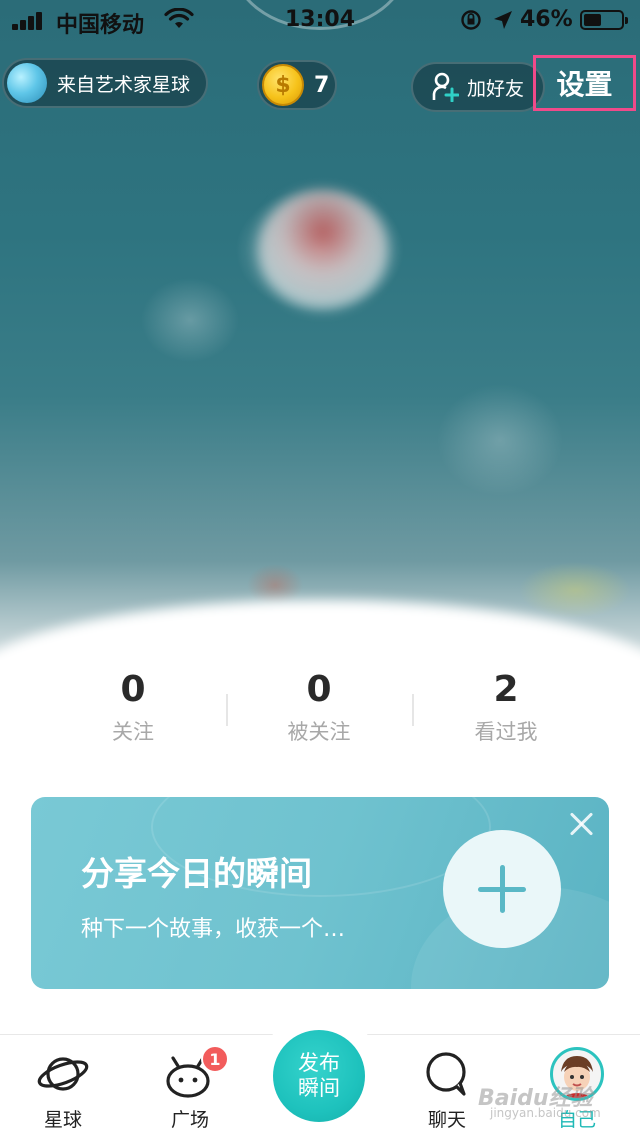  I want to click on cloud-decoration, so click(320, 630).